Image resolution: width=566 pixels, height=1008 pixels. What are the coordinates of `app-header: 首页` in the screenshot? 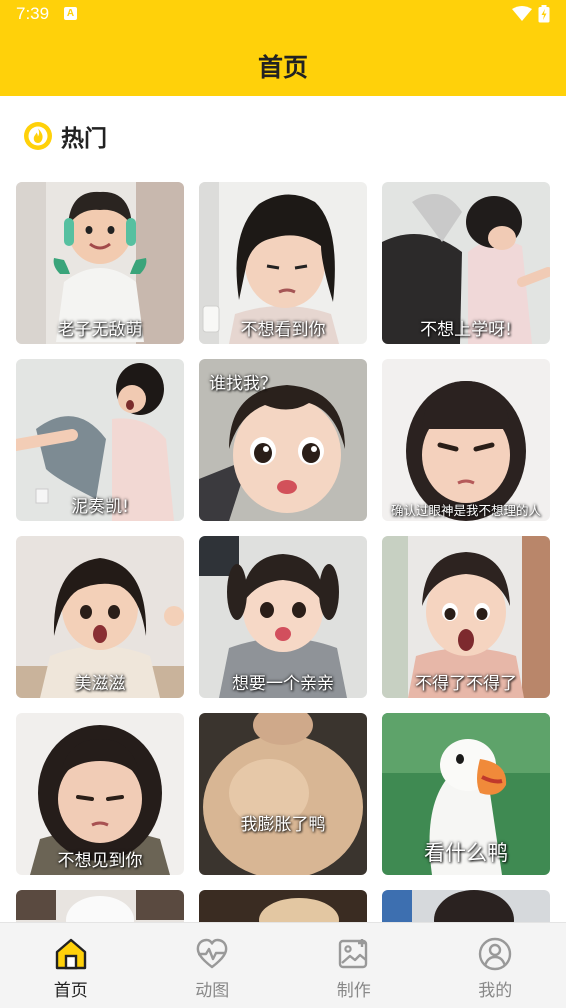 It's located at (283, 62).